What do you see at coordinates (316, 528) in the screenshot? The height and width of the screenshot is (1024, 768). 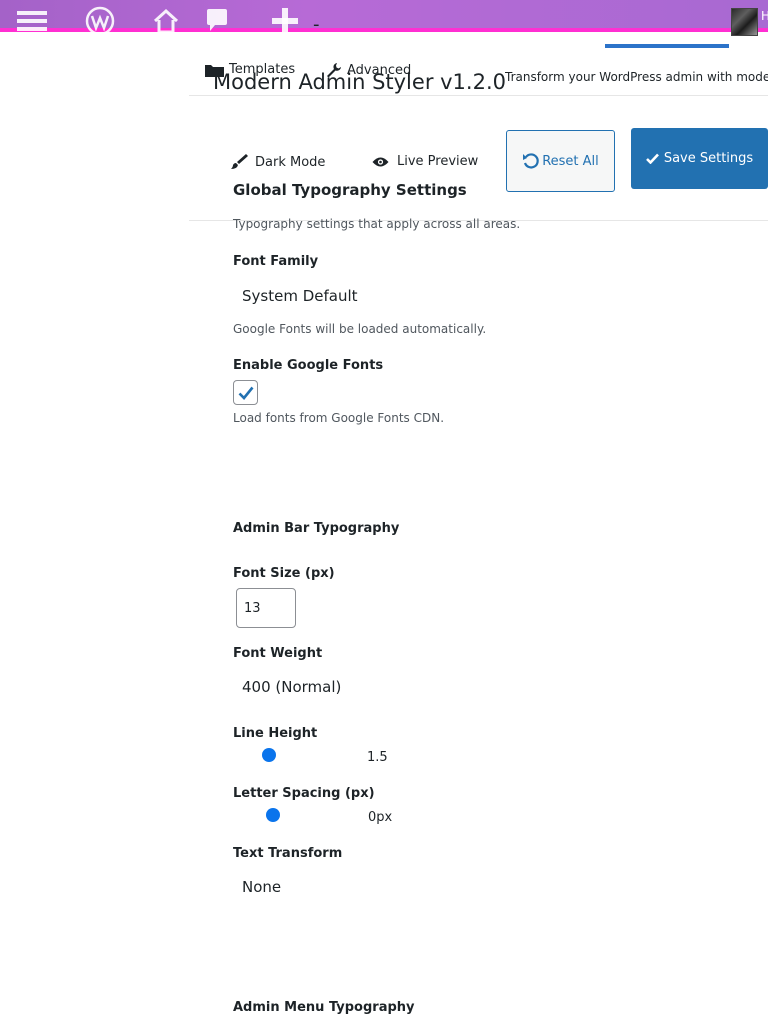 I see `admin-bar-typography-title: Admin Bar Typography` at bounding box center [316, 528].